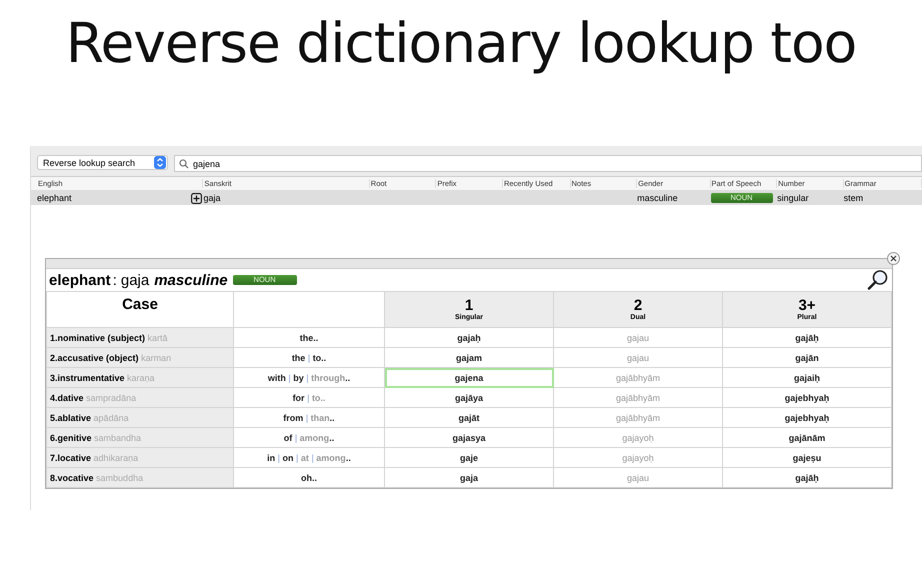 The width and height of the screenshot is (922, 576). What do you see at coordinates (196, 198) in the screenshot?
I see `expand-icon` at bounding box center [196, 198].